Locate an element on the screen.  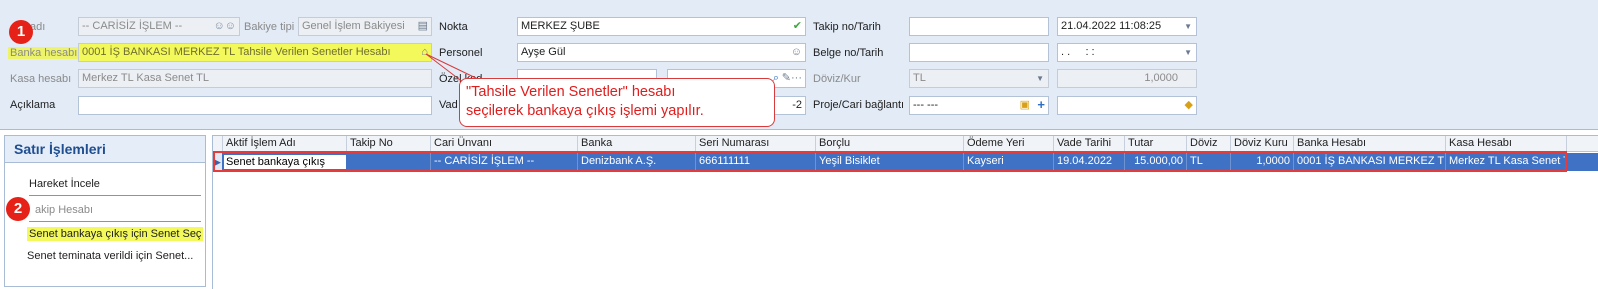
column-header: Kasa Hesabı is located at coordinates (1506, 144).